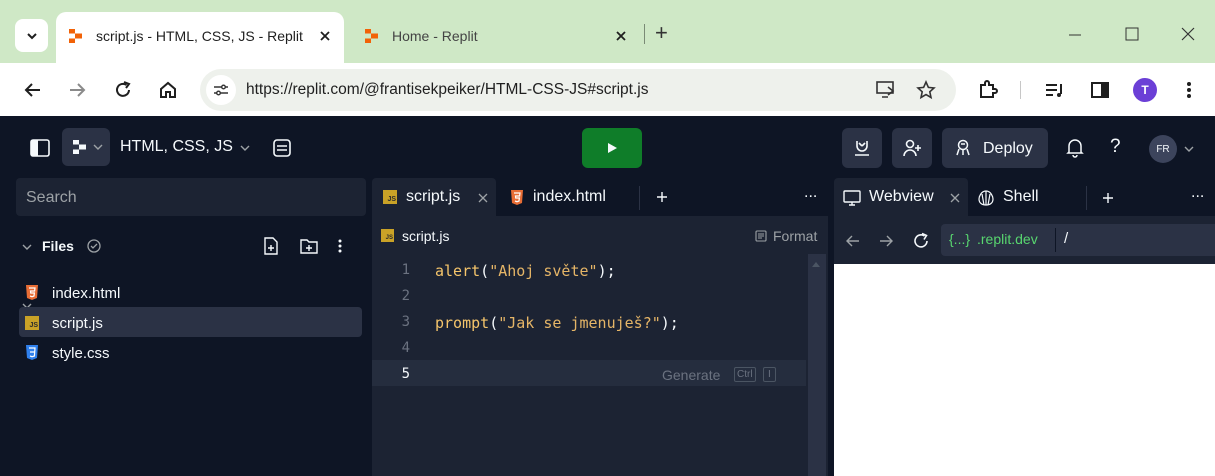 This screenshot has height=476, width=1215. What do you see at coordinates (40, 148) in the screenshot?
I see `sidebar-toggle-icon` at bounding box center [40, 148].